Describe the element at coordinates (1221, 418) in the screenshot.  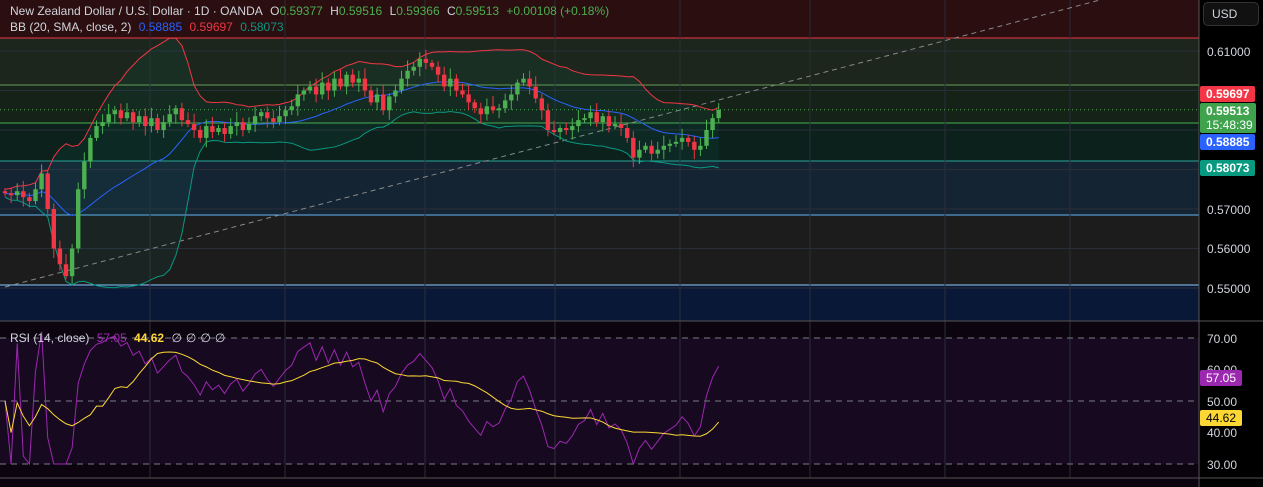
I see `rsi-ma-tag: 44.62` at that location.